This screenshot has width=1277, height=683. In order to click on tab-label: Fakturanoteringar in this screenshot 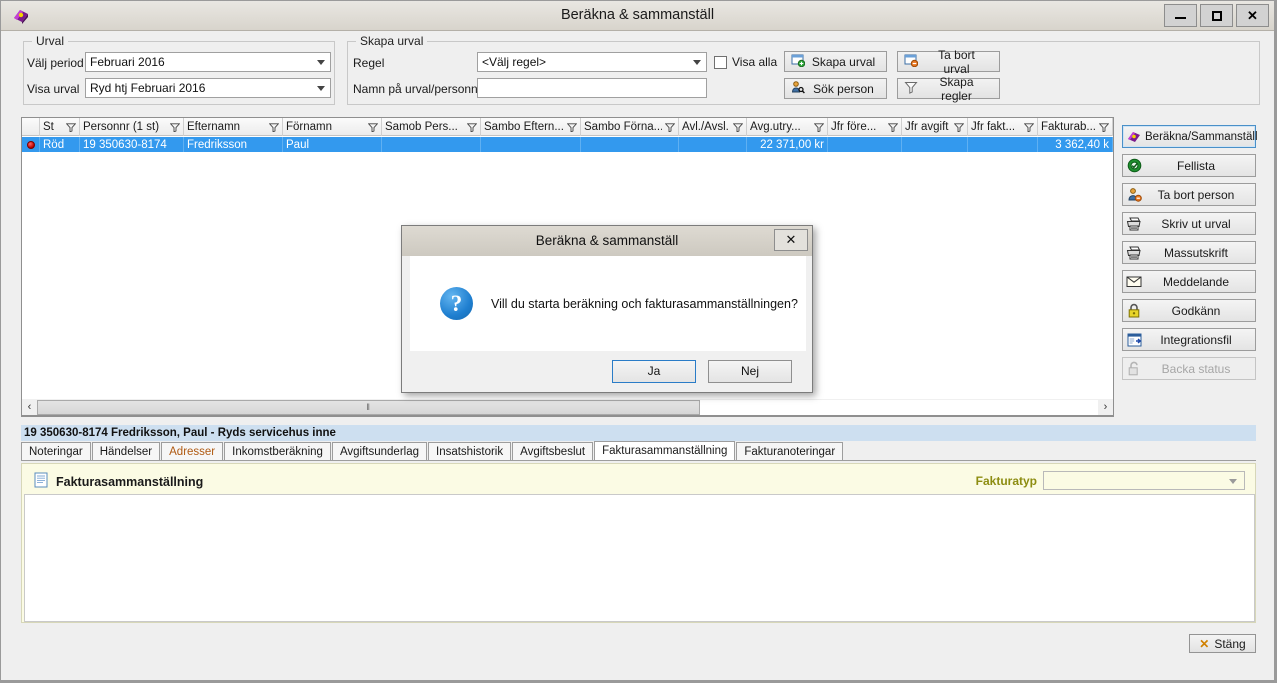, I will do `click(790, 451)`.